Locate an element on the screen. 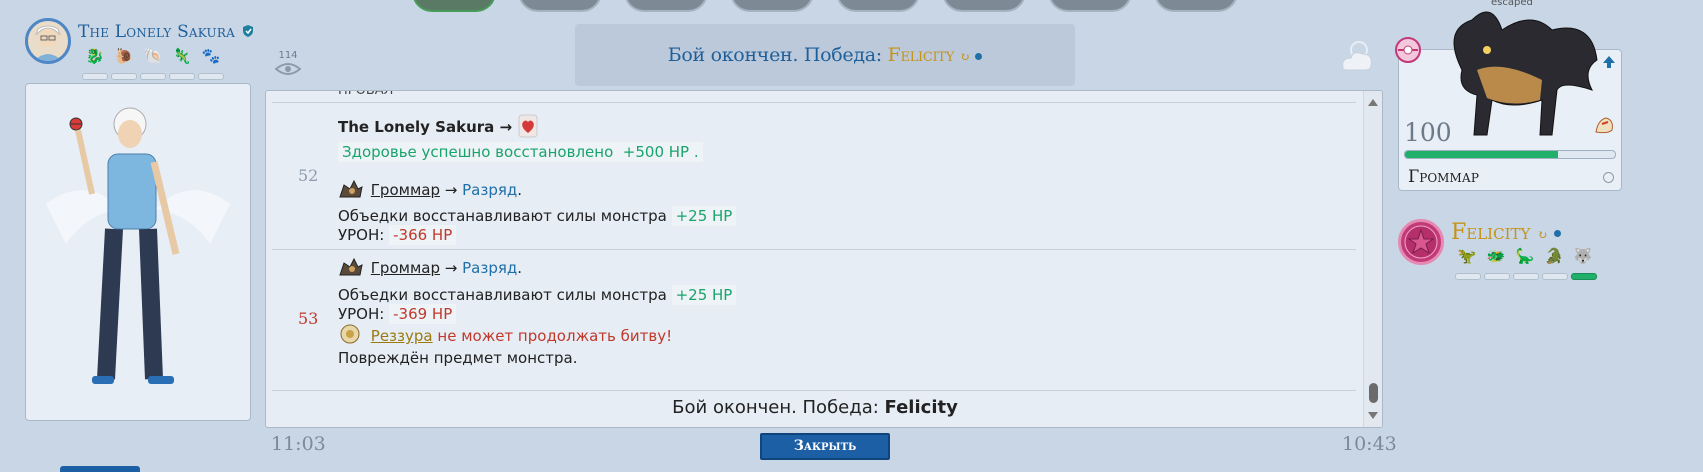 The width and height of the screenshot is (1703, 472). actor-line: The Lonely Sakura → is located at coordinates (438, 126).